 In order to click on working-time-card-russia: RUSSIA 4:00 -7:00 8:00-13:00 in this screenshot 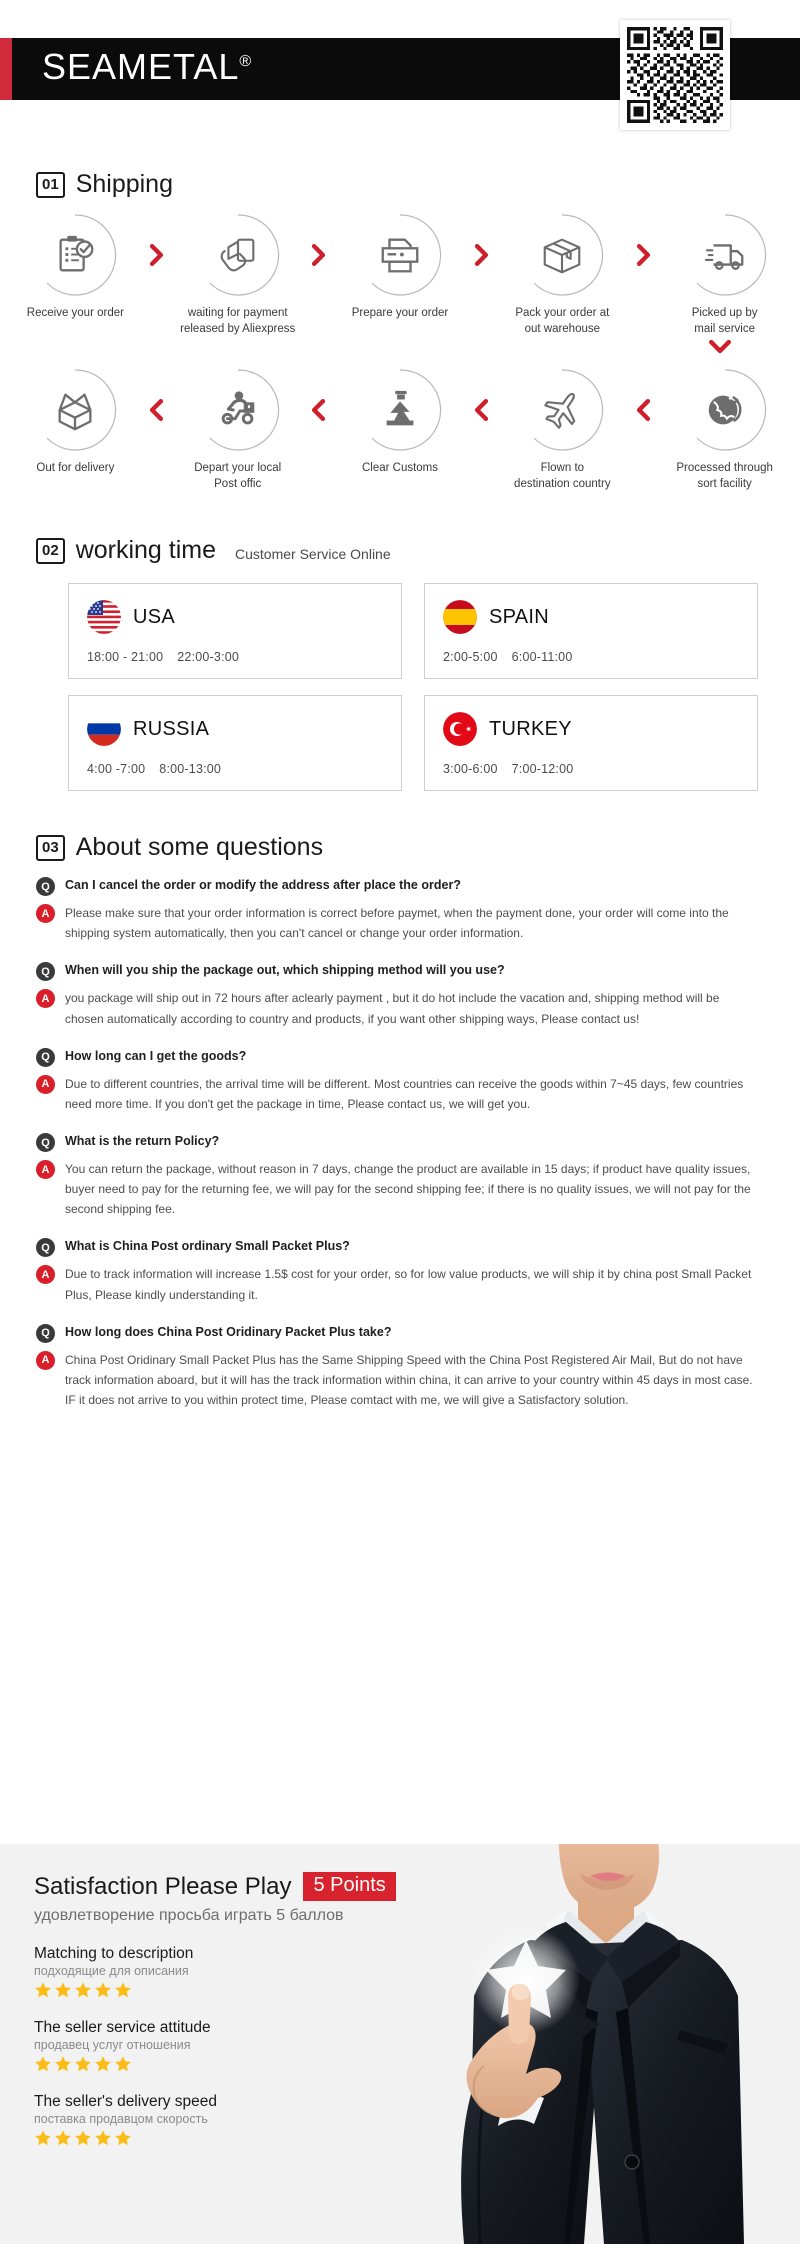, I will do `click(235, 743)`.